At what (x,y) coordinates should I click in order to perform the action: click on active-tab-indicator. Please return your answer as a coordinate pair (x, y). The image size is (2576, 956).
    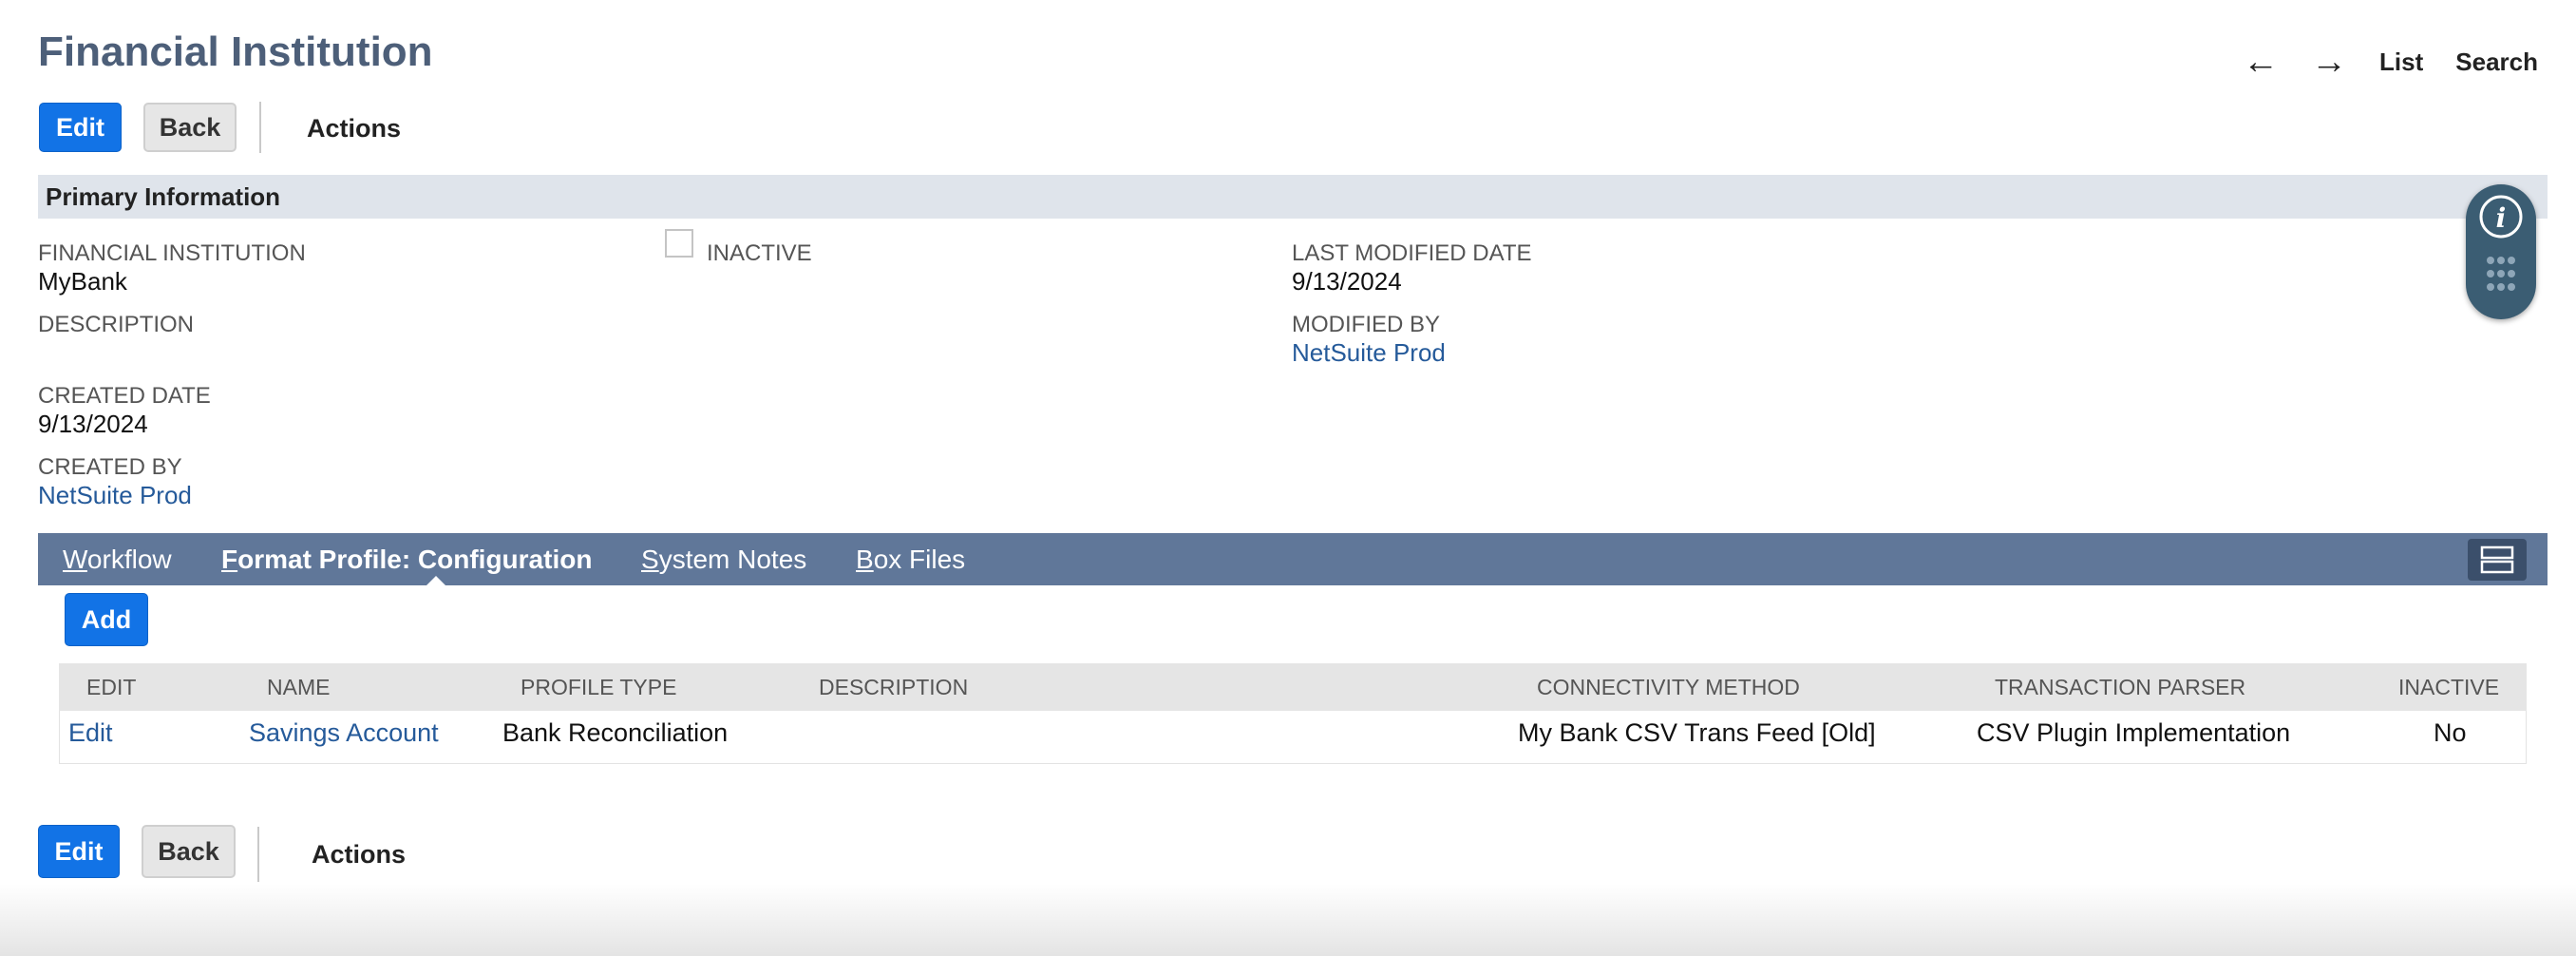
    Looking at the image, I should click on (436, 582).